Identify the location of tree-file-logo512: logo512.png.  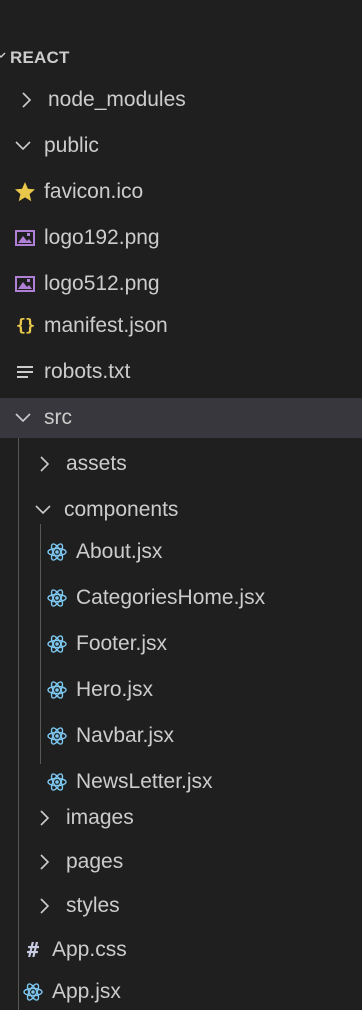
(181, 284).